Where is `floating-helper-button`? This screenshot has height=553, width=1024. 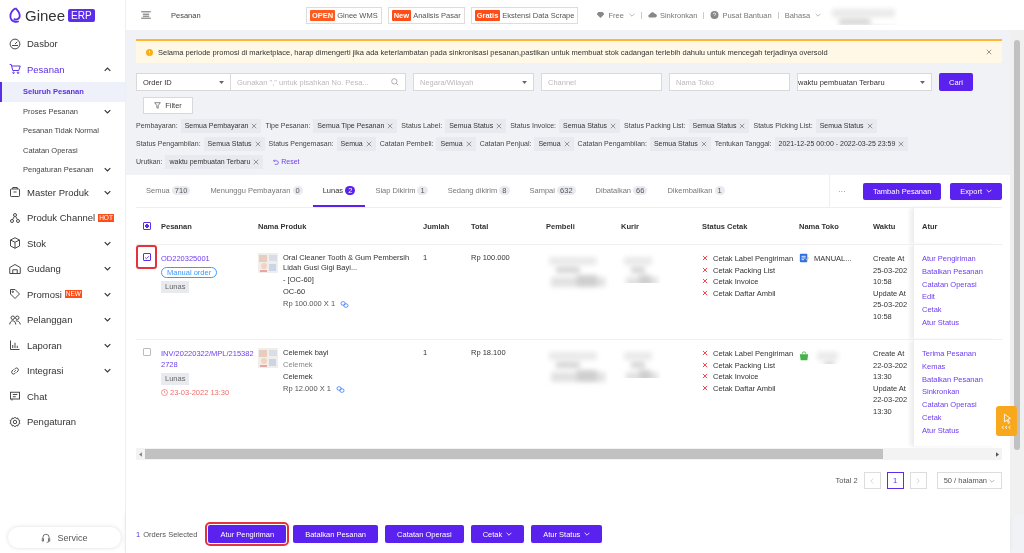
floating-helper-button is located at coordinates (1006, 421).